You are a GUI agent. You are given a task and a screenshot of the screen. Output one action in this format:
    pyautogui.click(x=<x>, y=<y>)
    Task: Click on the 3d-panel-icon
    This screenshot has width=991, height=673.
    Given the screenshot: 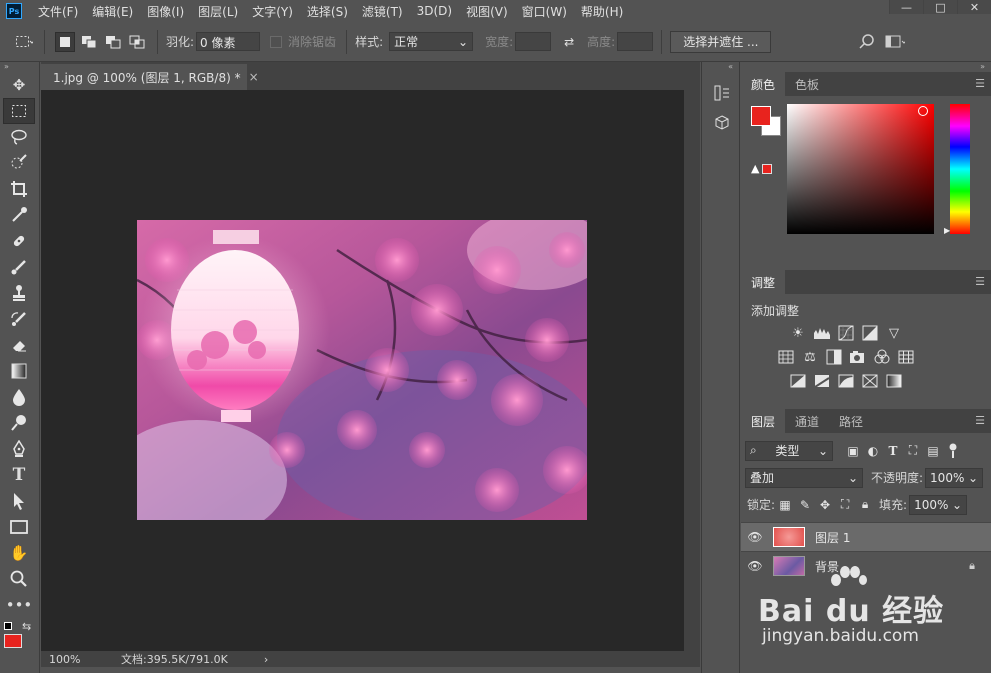 What is the action you would take?
    pyautogui.click(x=721, y=123)
    